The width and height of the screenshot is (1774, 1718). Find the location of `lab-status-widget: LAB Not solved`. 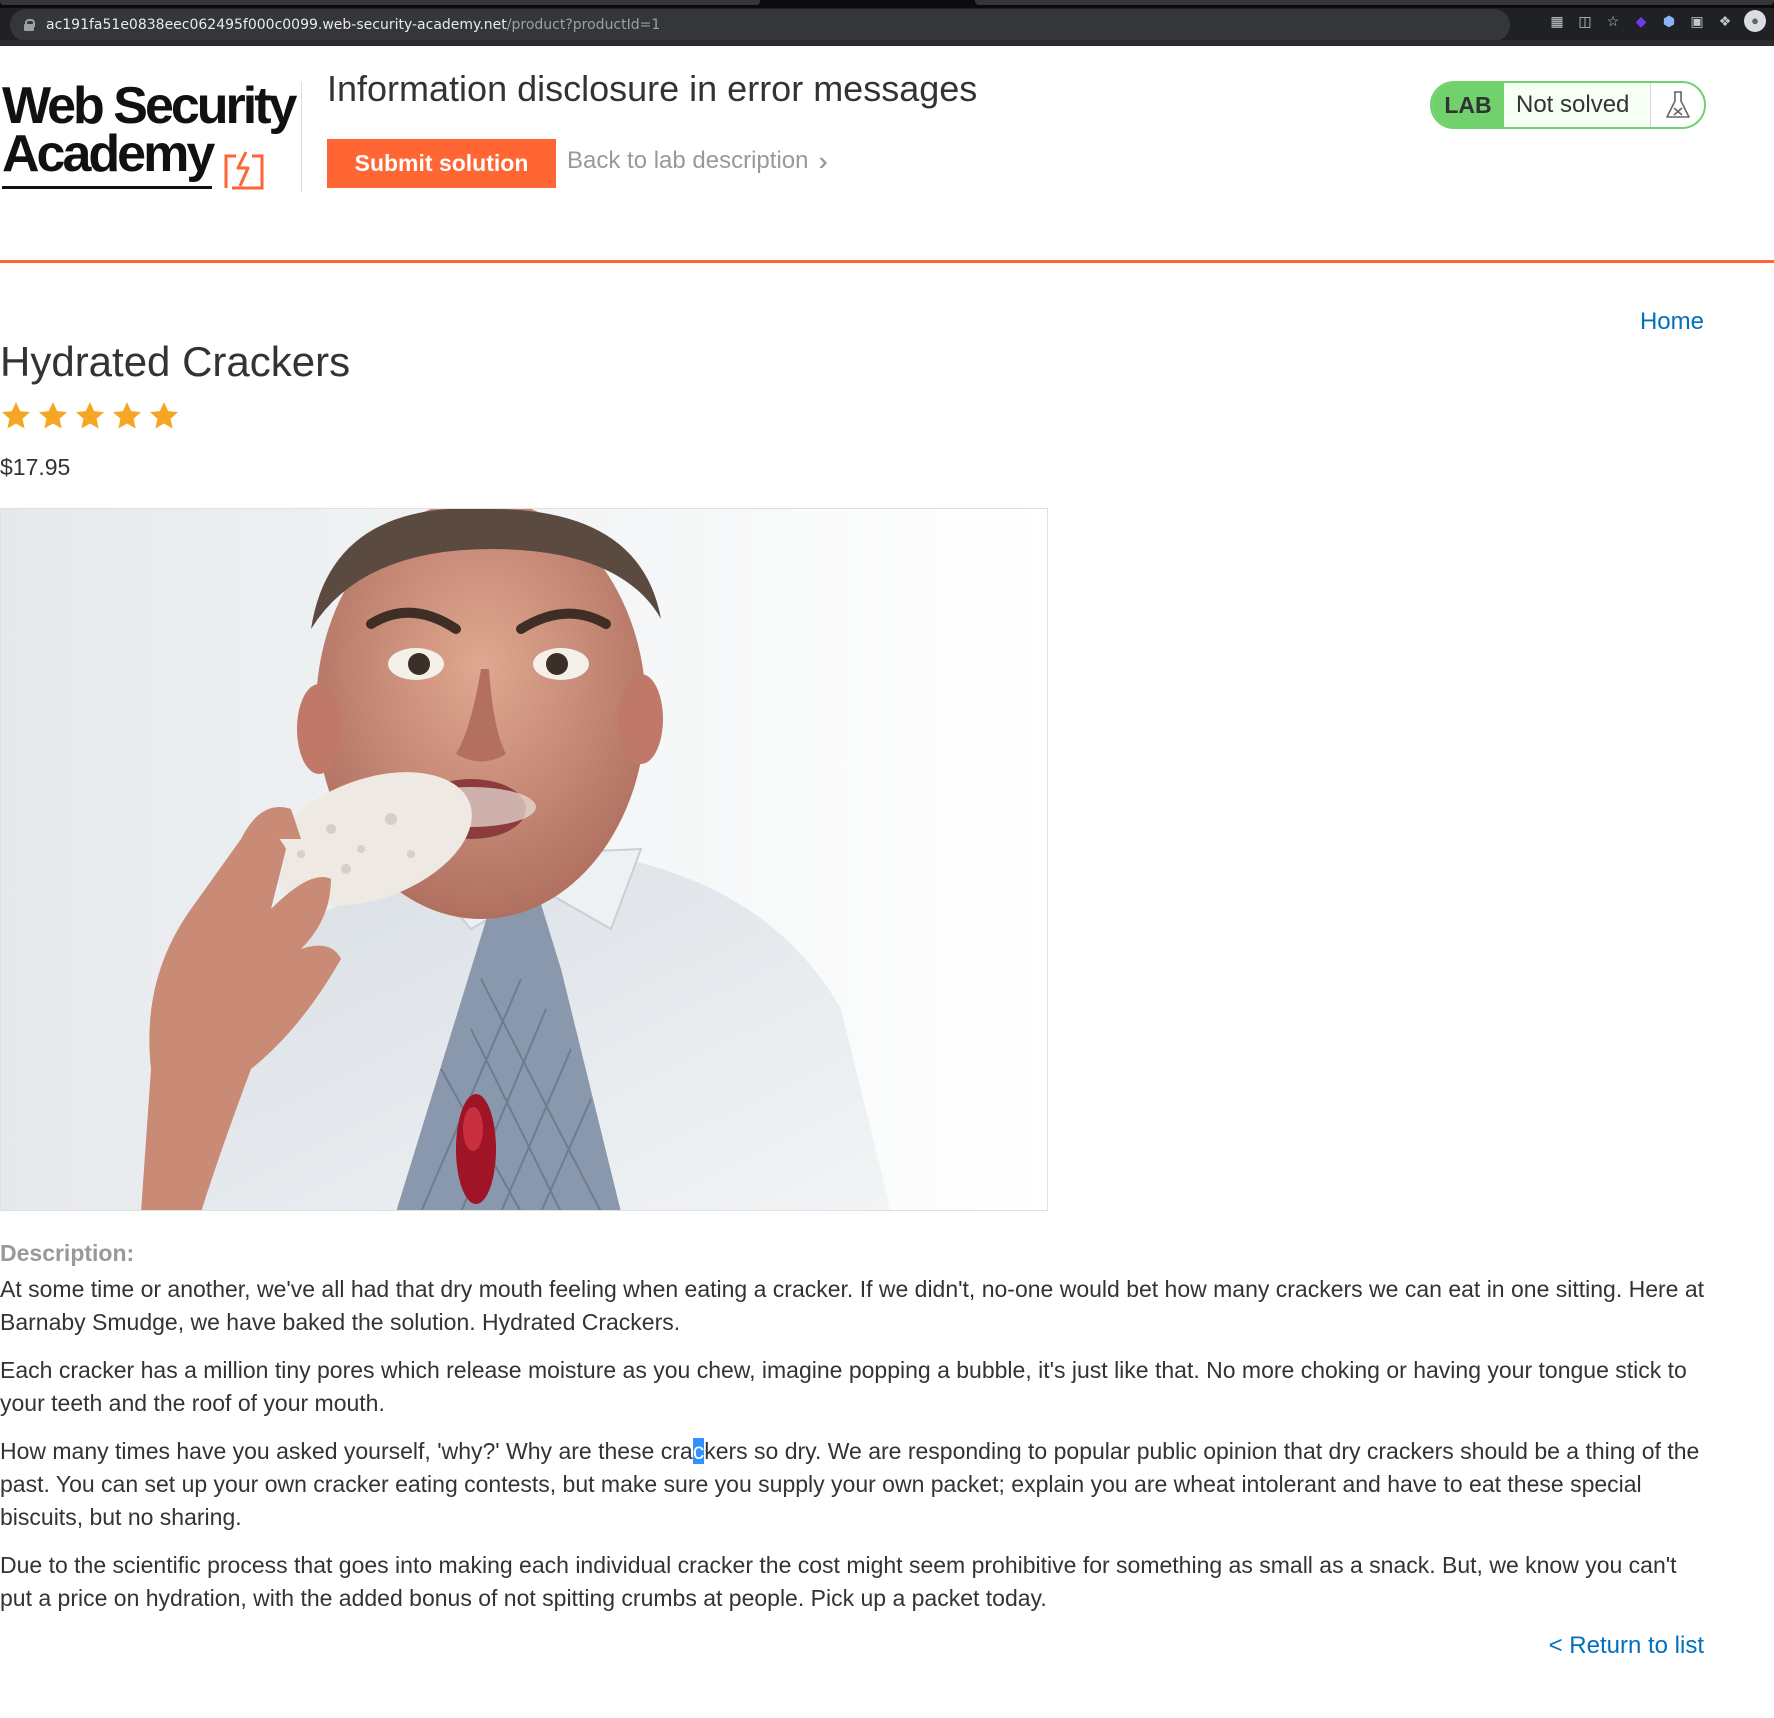

lab-status-widget: LAB Not solved is located at coordinates (1568, 105).